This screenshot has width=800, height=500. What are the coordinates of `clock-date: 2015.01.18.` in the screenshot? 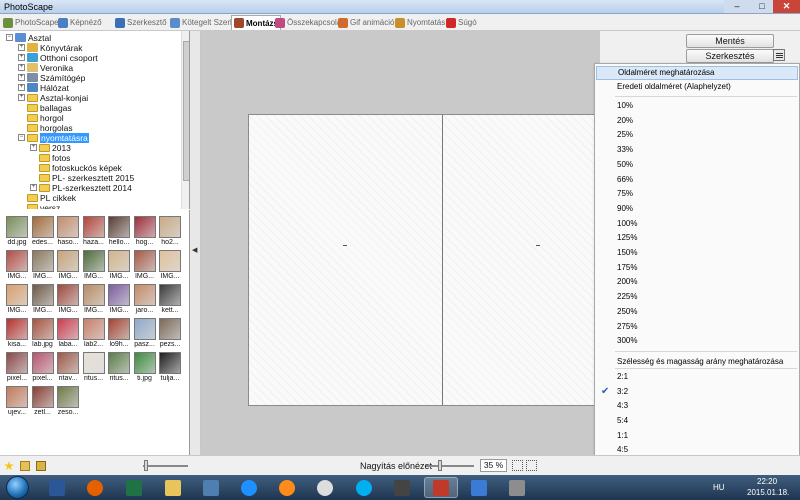 It's located at (768, 492).